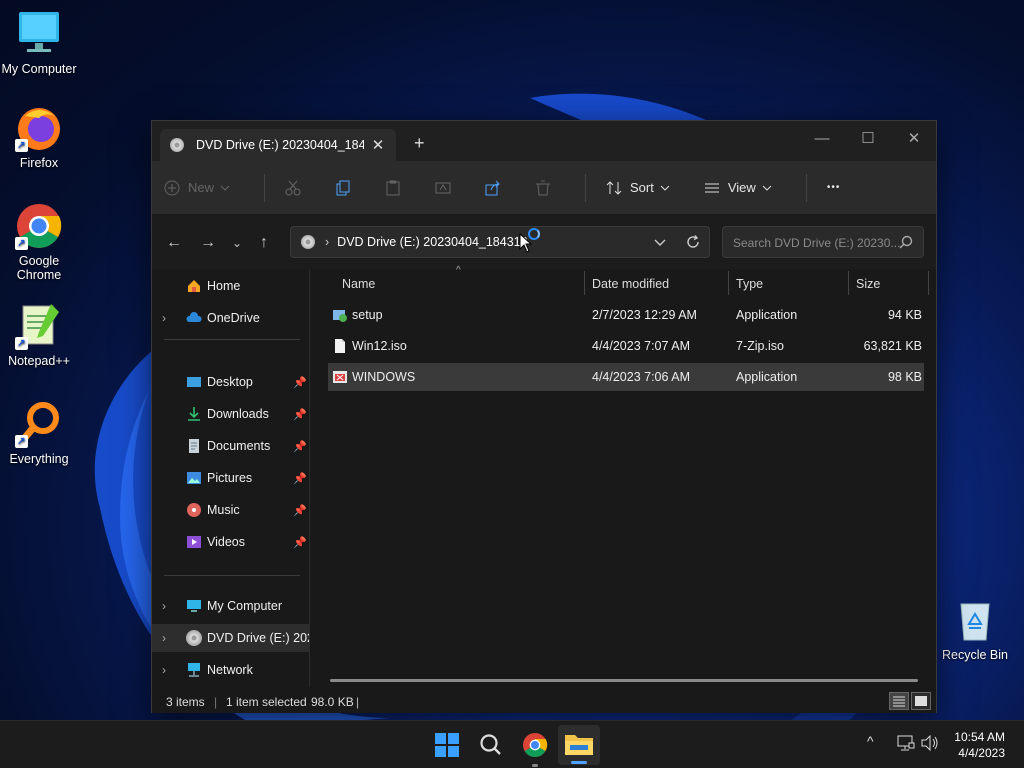 This screenshot has width=1024, height=768. Describe the element at coordinates (547, 188) in the screenshot. I see `delete-button` at that location.